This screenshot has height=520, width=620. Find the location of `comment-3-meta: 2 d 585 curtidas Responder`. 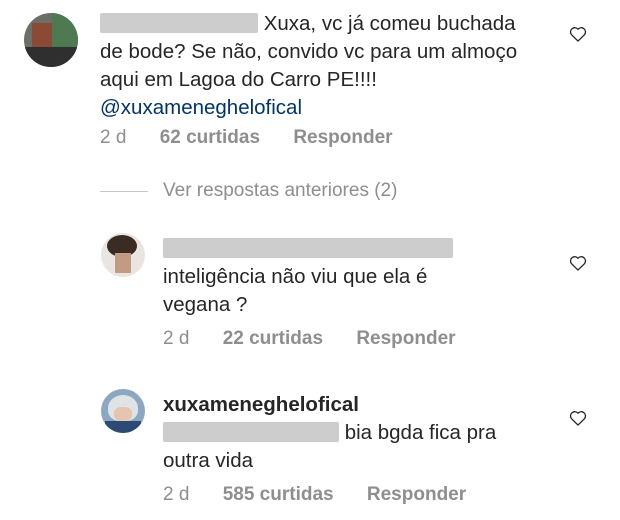

comment-3-meta: 2 d 585 curtidas Responder is located at coordinates (328, 495).